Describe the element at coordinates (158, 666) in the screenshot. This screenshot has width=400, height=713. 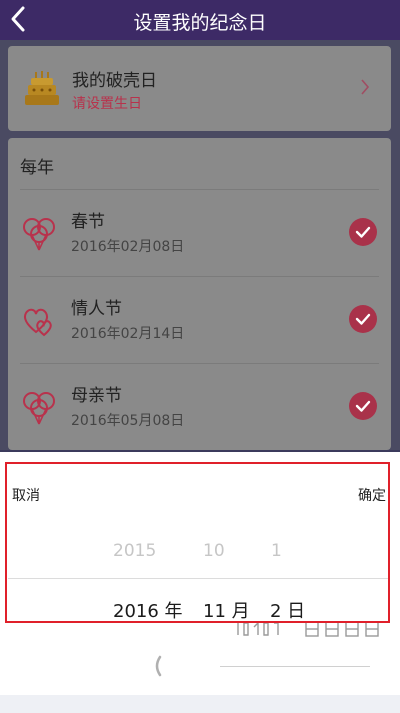
I see `scroll-indicator` at that location.